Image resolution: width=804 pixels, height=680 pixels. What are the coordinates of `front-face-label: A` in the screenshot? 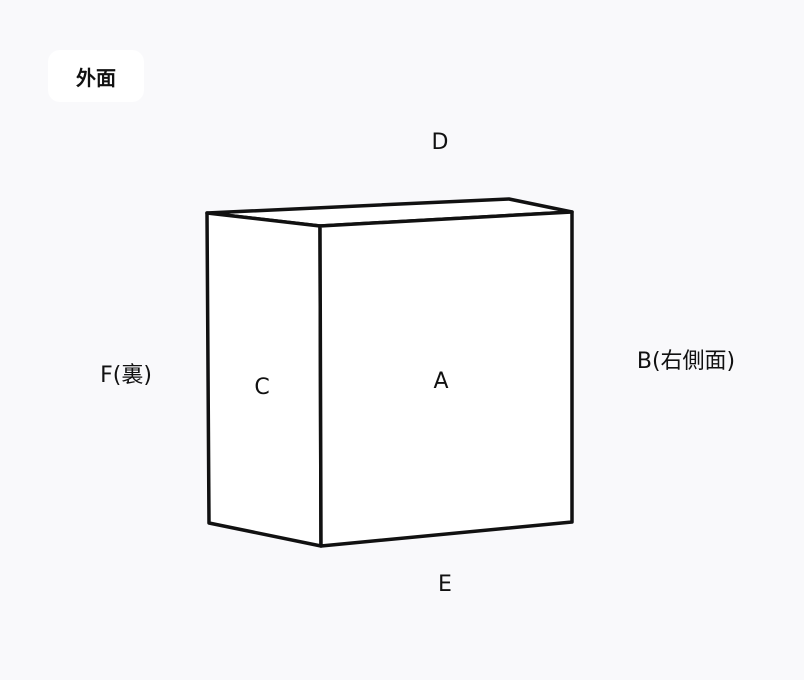 It's located at (441, 381).